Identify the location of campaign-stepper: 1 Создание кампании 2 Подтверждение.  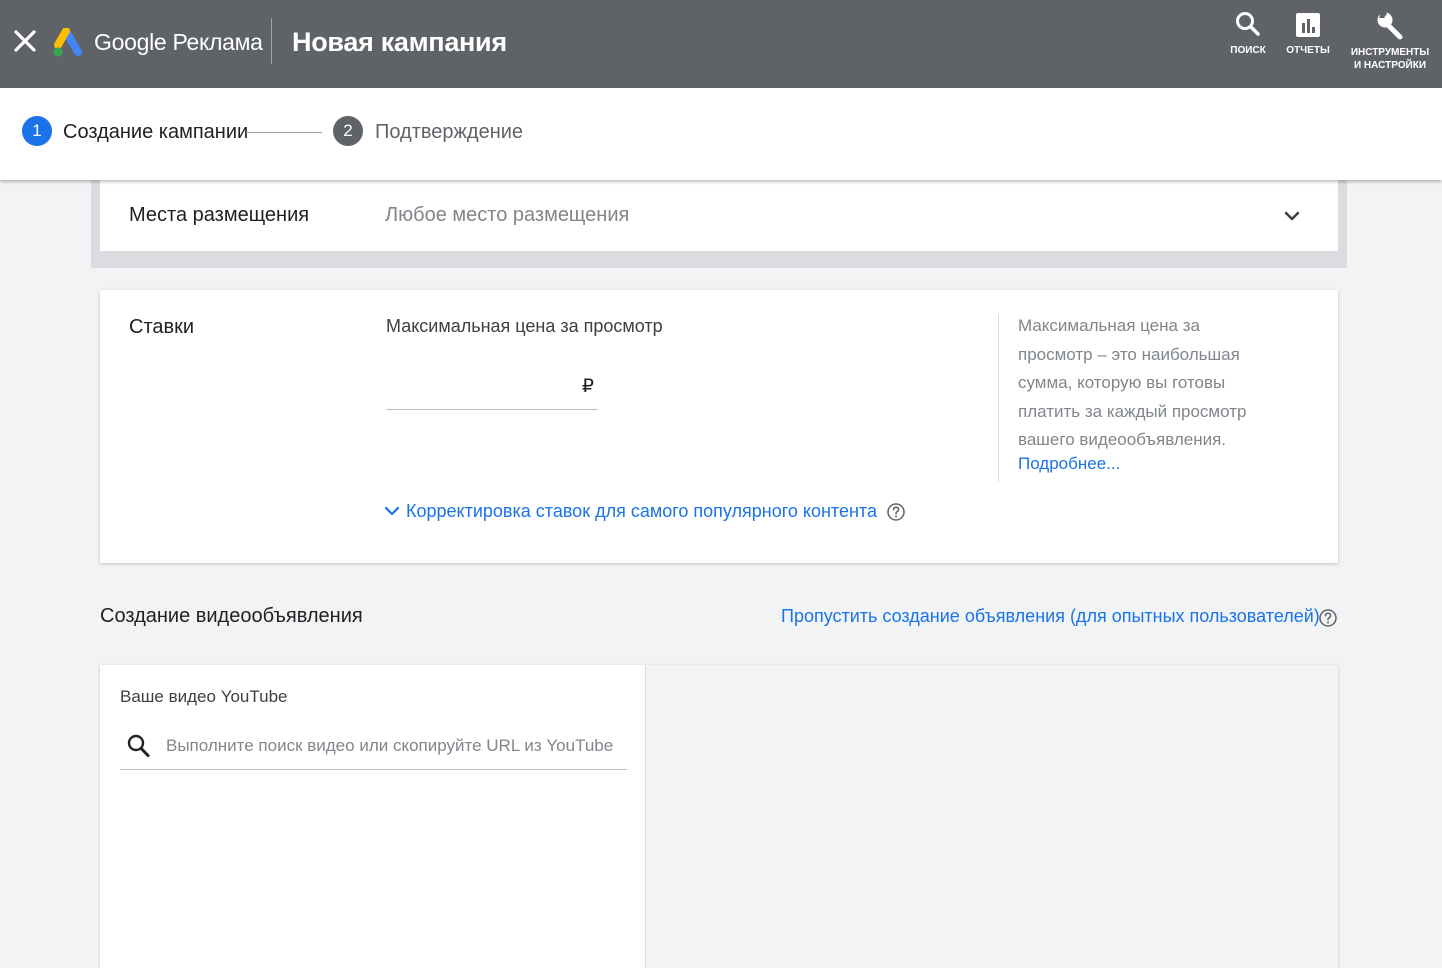
(721, 134).